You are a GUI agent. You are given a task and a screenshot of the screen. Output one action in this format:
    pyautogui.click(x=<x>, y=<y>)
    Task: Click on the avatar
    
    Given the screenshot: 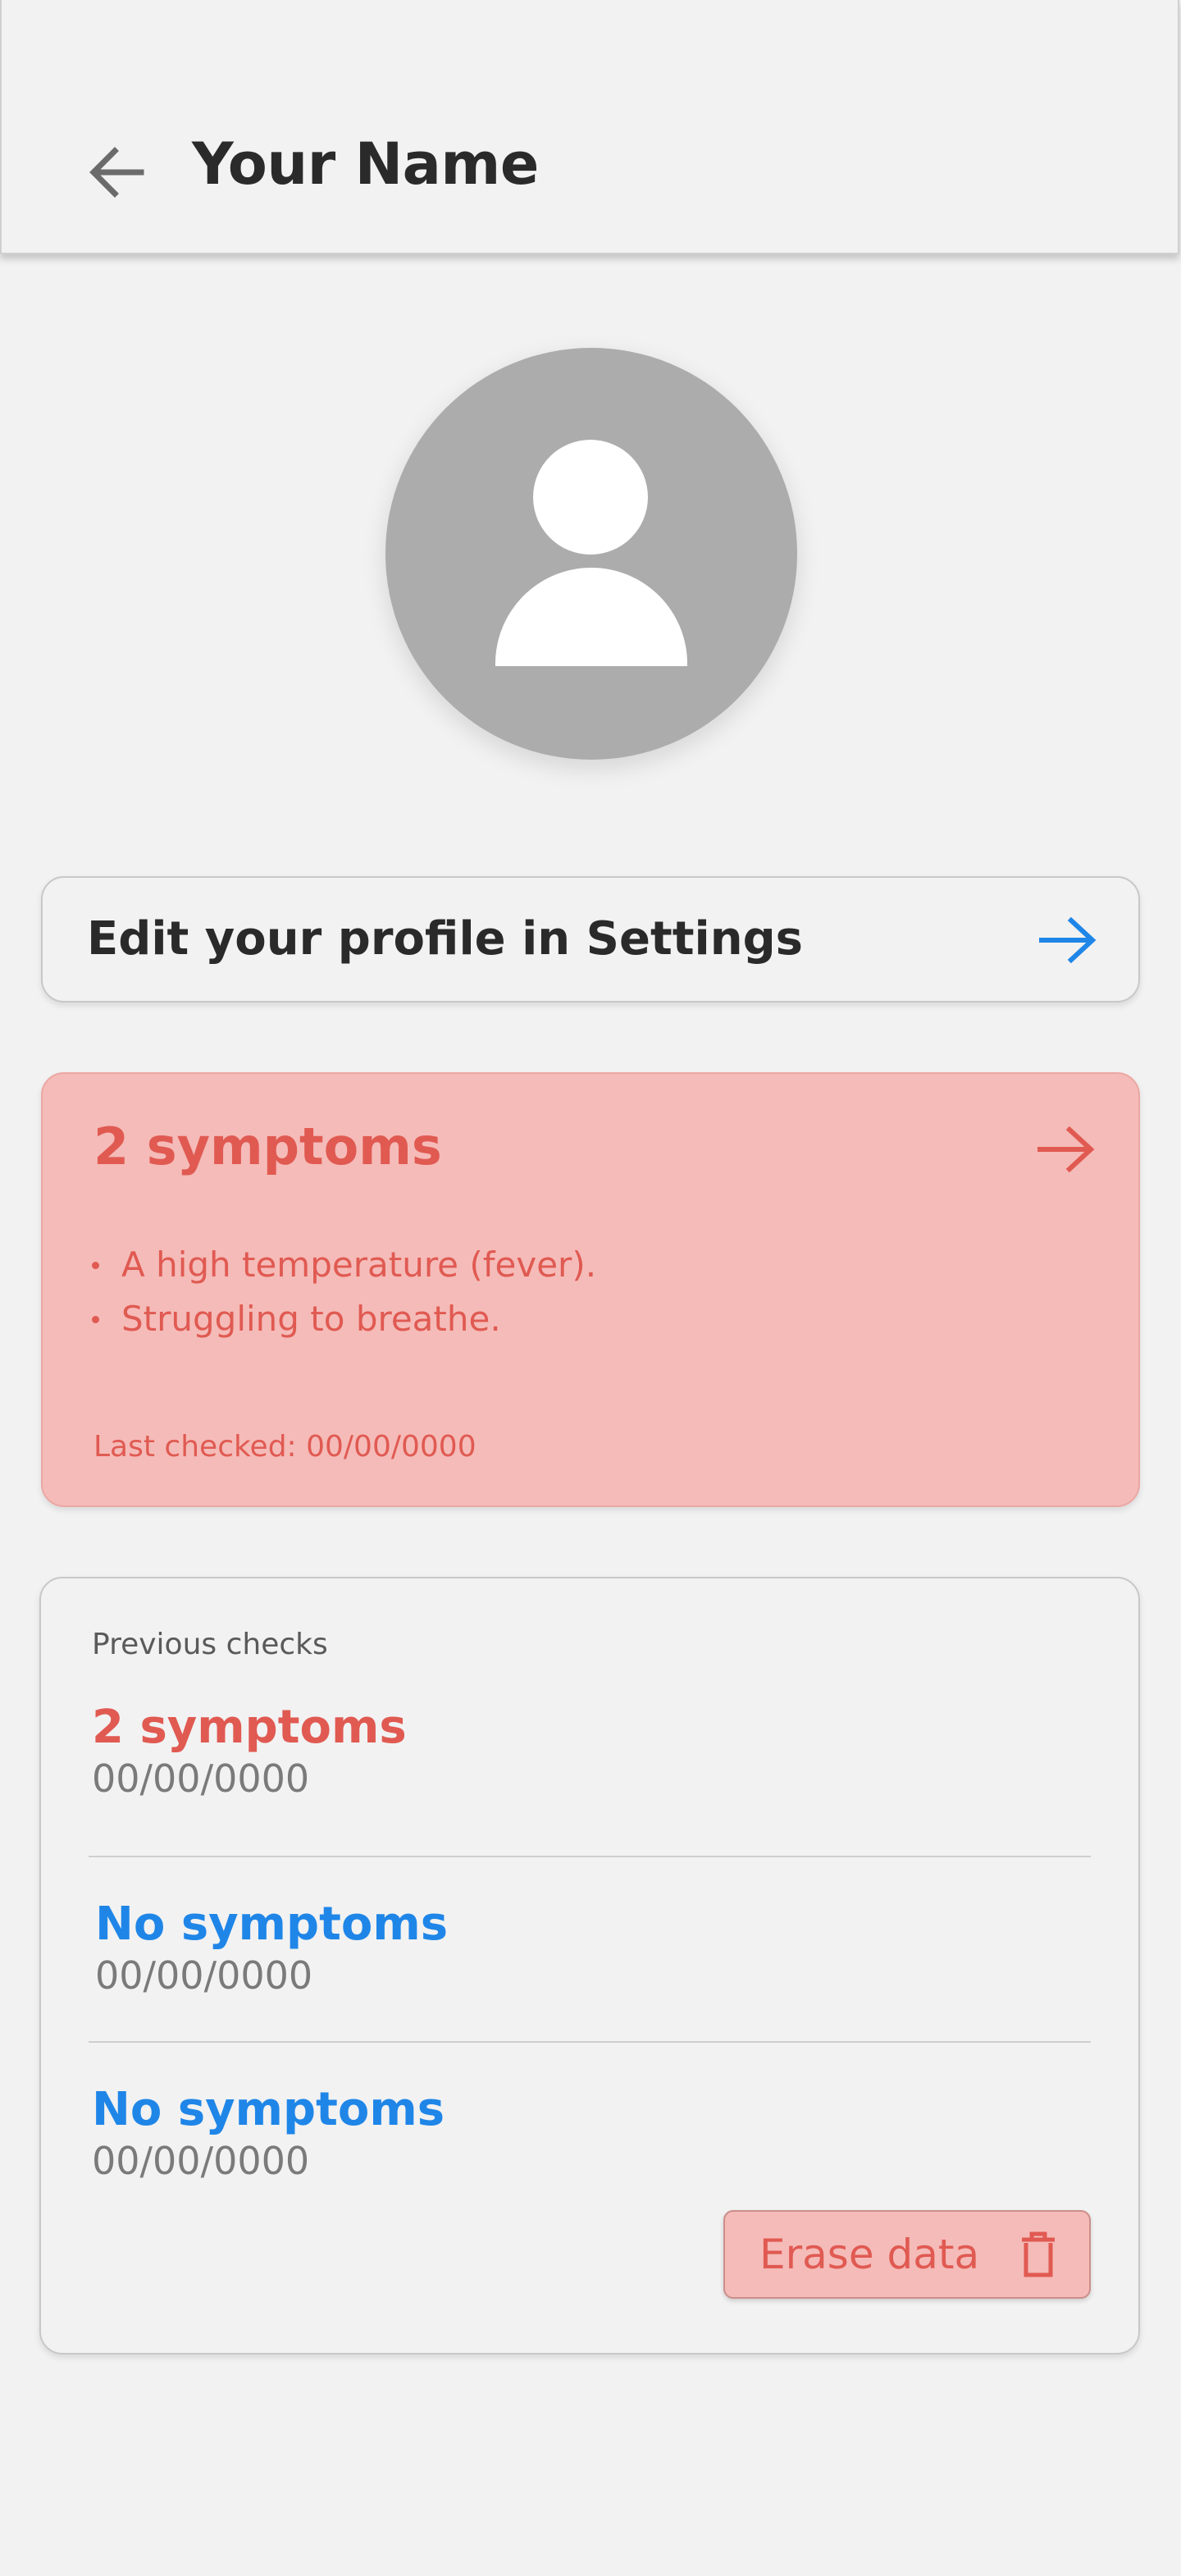 What is the action you would take?
    pyautogui.click(x=591, y=554)
    